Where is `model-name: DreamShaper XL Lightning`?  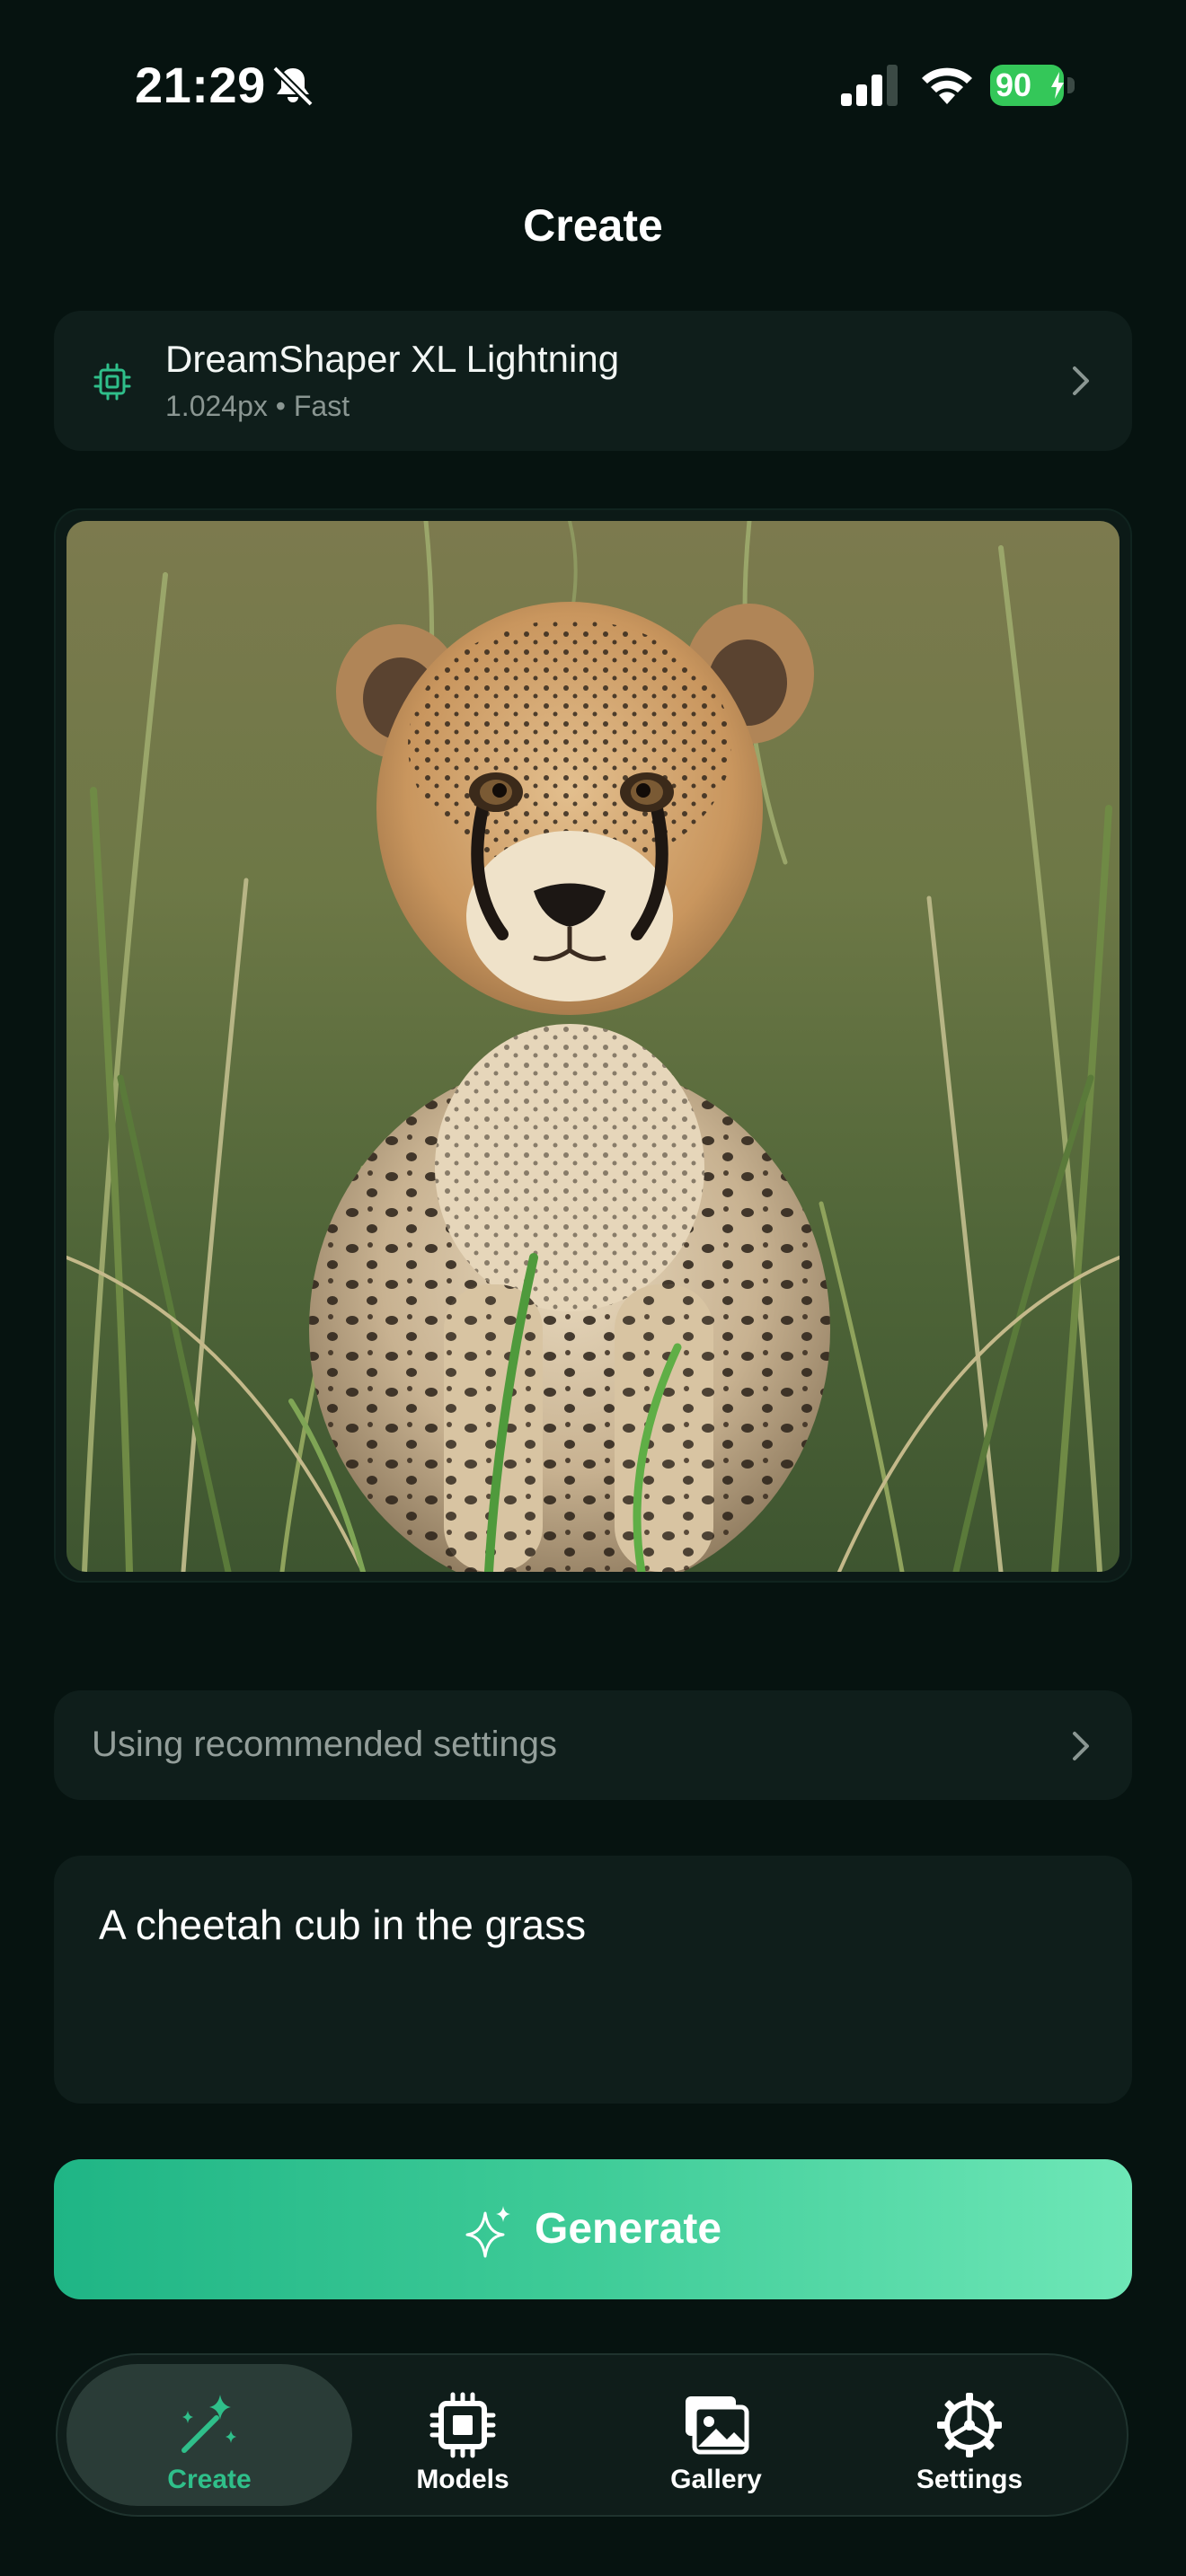 model-name: DreamShaper XL Lightning is located at coordinates (392, 359).